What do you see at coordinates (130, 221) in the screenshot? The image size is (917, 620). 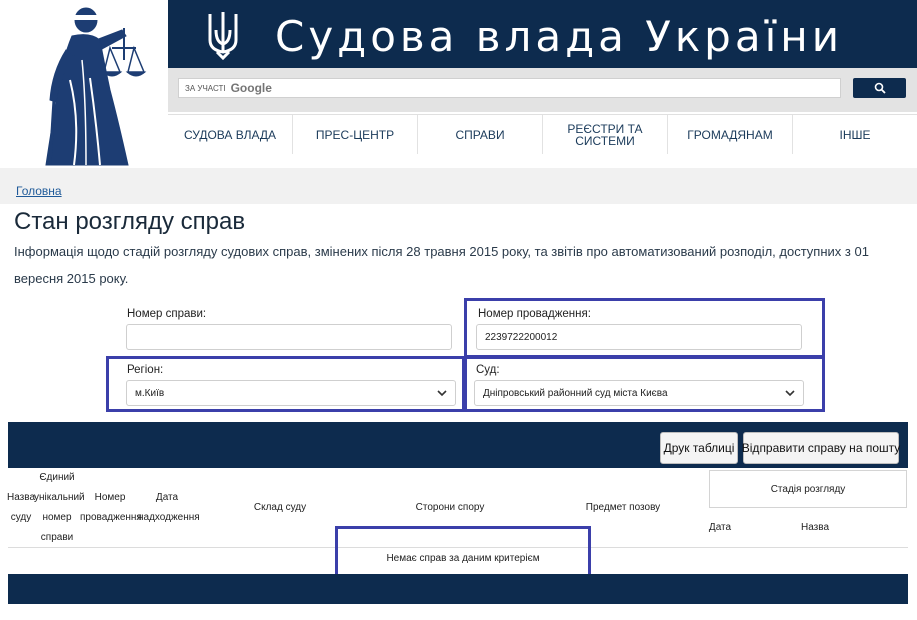 I see `page-title: Стан розгляду справ` at bounding box center [130, 221].